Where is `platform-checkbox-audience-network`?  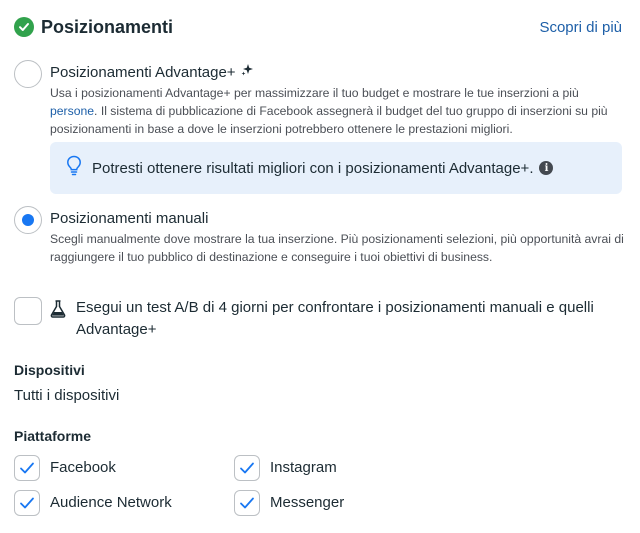 platform-checkbox-audience-network is located at coordinates (27, 503).